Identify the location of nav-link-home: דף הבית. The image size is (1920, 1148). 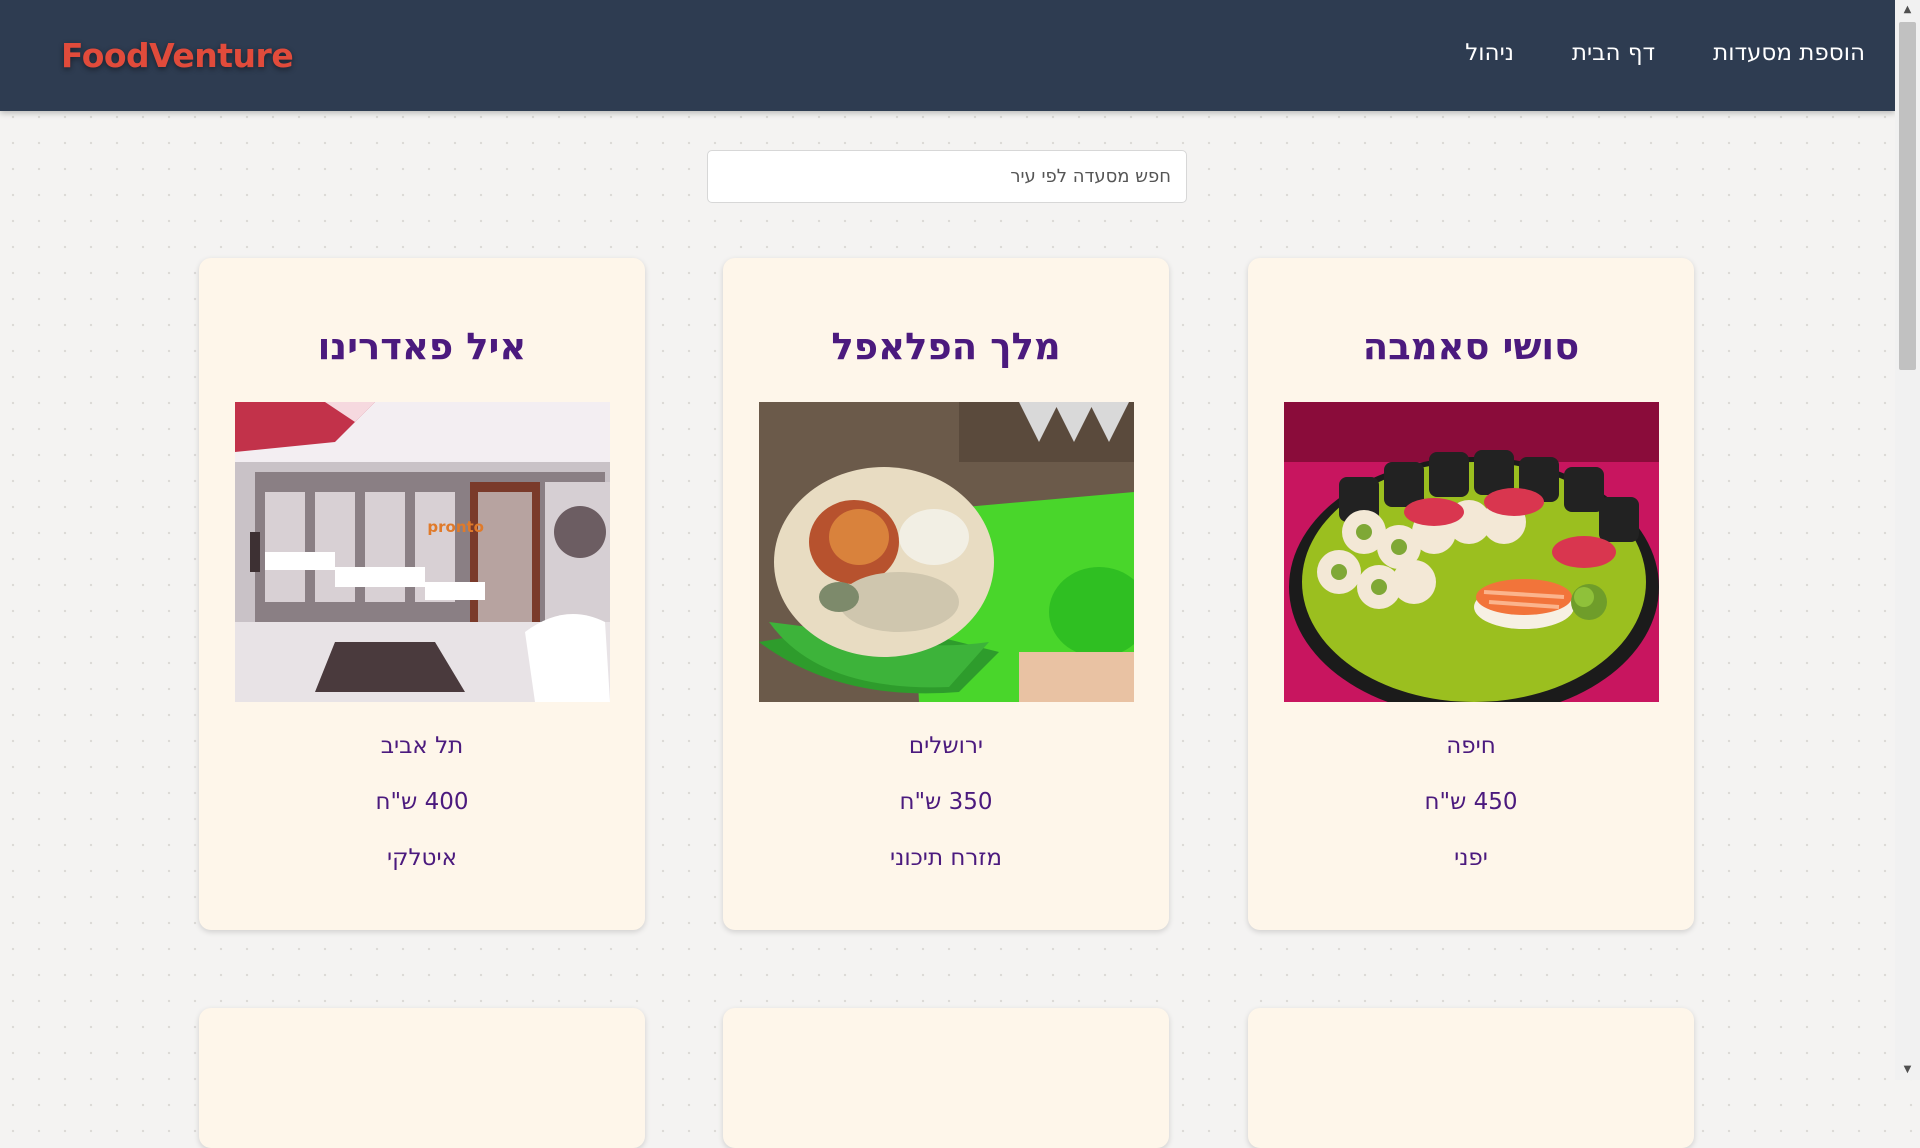
(1613, 53).